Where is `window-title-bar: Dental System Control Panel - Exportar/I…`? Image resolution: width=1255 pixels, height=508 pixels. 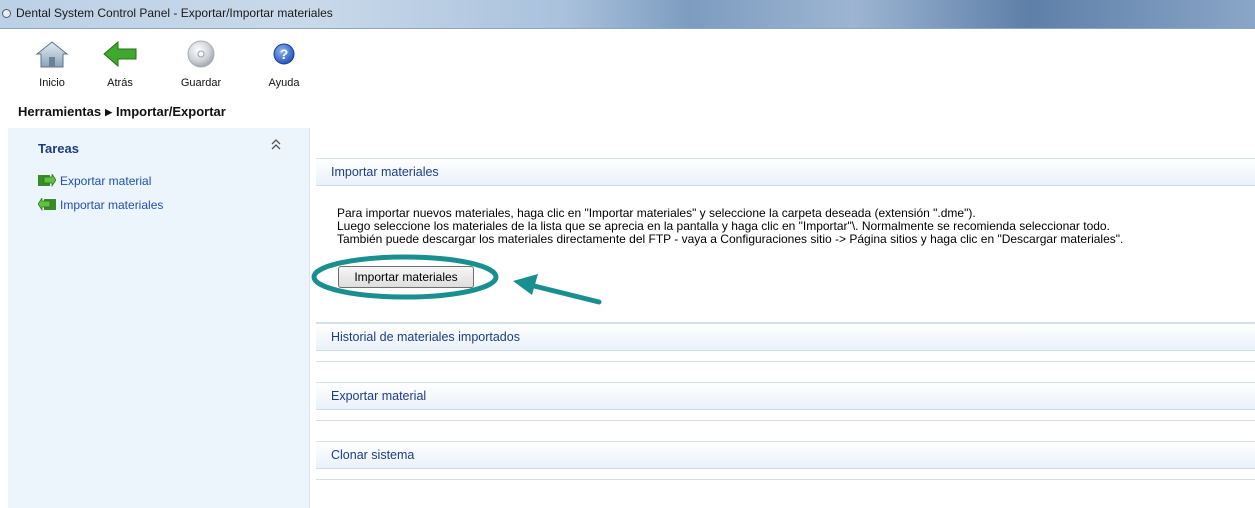
window-title-bar: Dental System Control Panel - Exportar/I… is located at coordinates (627, 14).